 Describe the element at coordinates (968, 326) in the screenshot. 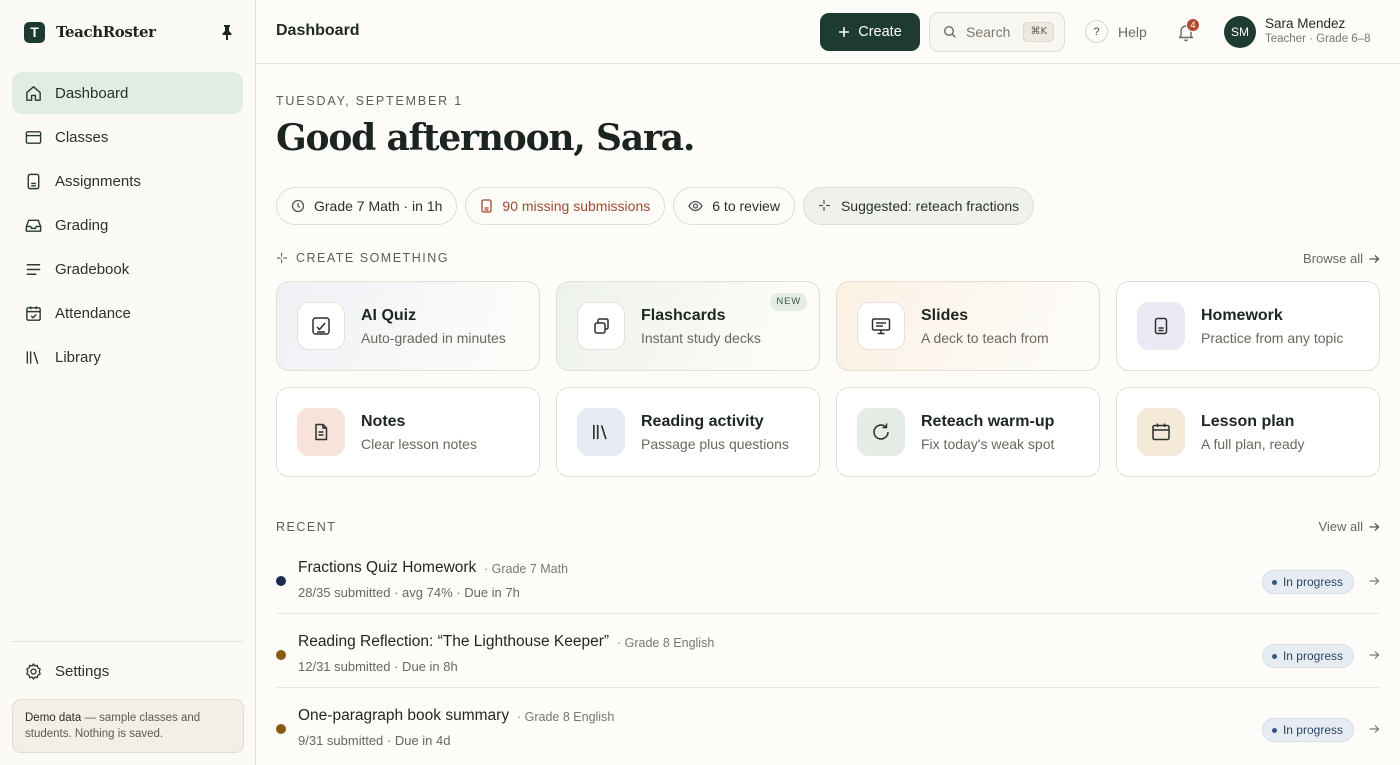

I see `card-slides: Slides A deck to teach from` at that location.